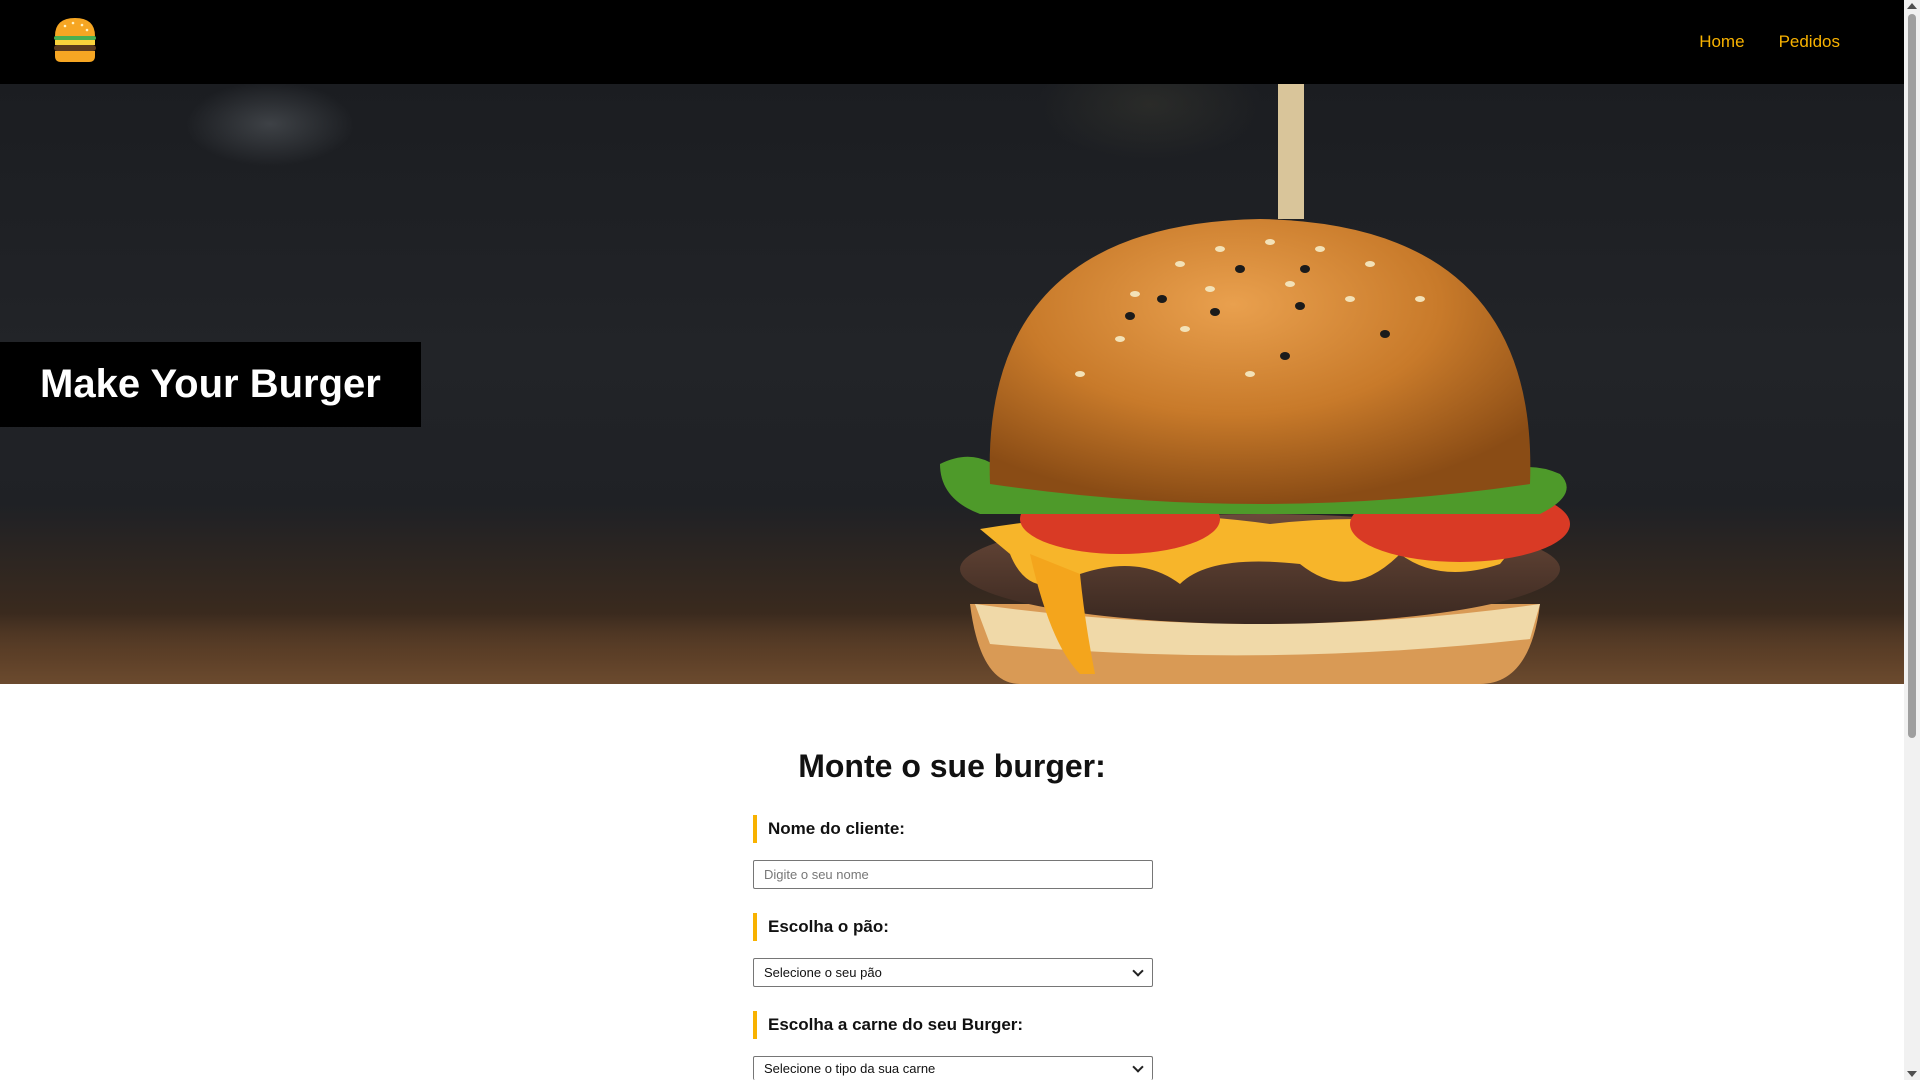 The width and height of the screenshot is (1920, 1080). What do you see at coordinates (1721, 42) in the screenshot?
I see `nav-link-home: Home` at bounding box center [1721, 42].